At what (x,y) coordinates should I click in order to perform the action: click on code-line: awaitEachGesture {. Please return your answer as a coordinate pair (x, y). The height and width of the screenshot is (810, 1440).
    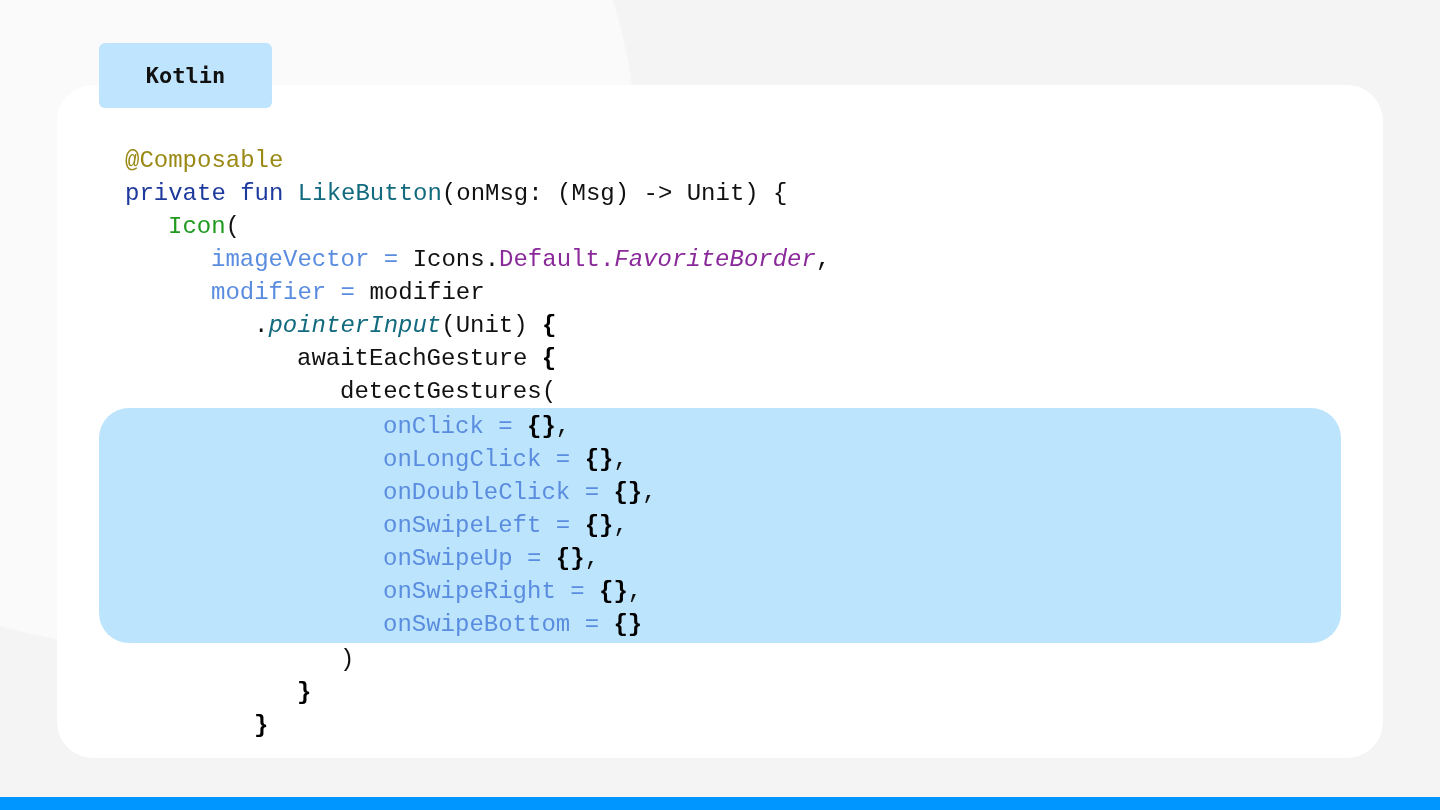
    Looking at the image, I should click on (427, 359).